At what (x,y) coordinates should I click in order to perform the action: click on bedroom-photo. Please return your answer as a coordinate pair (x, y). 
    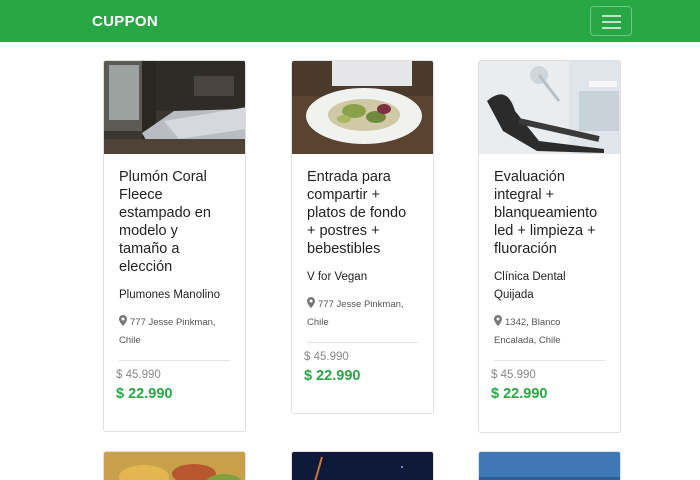
    Looking at the image, I should click on (174, 107).